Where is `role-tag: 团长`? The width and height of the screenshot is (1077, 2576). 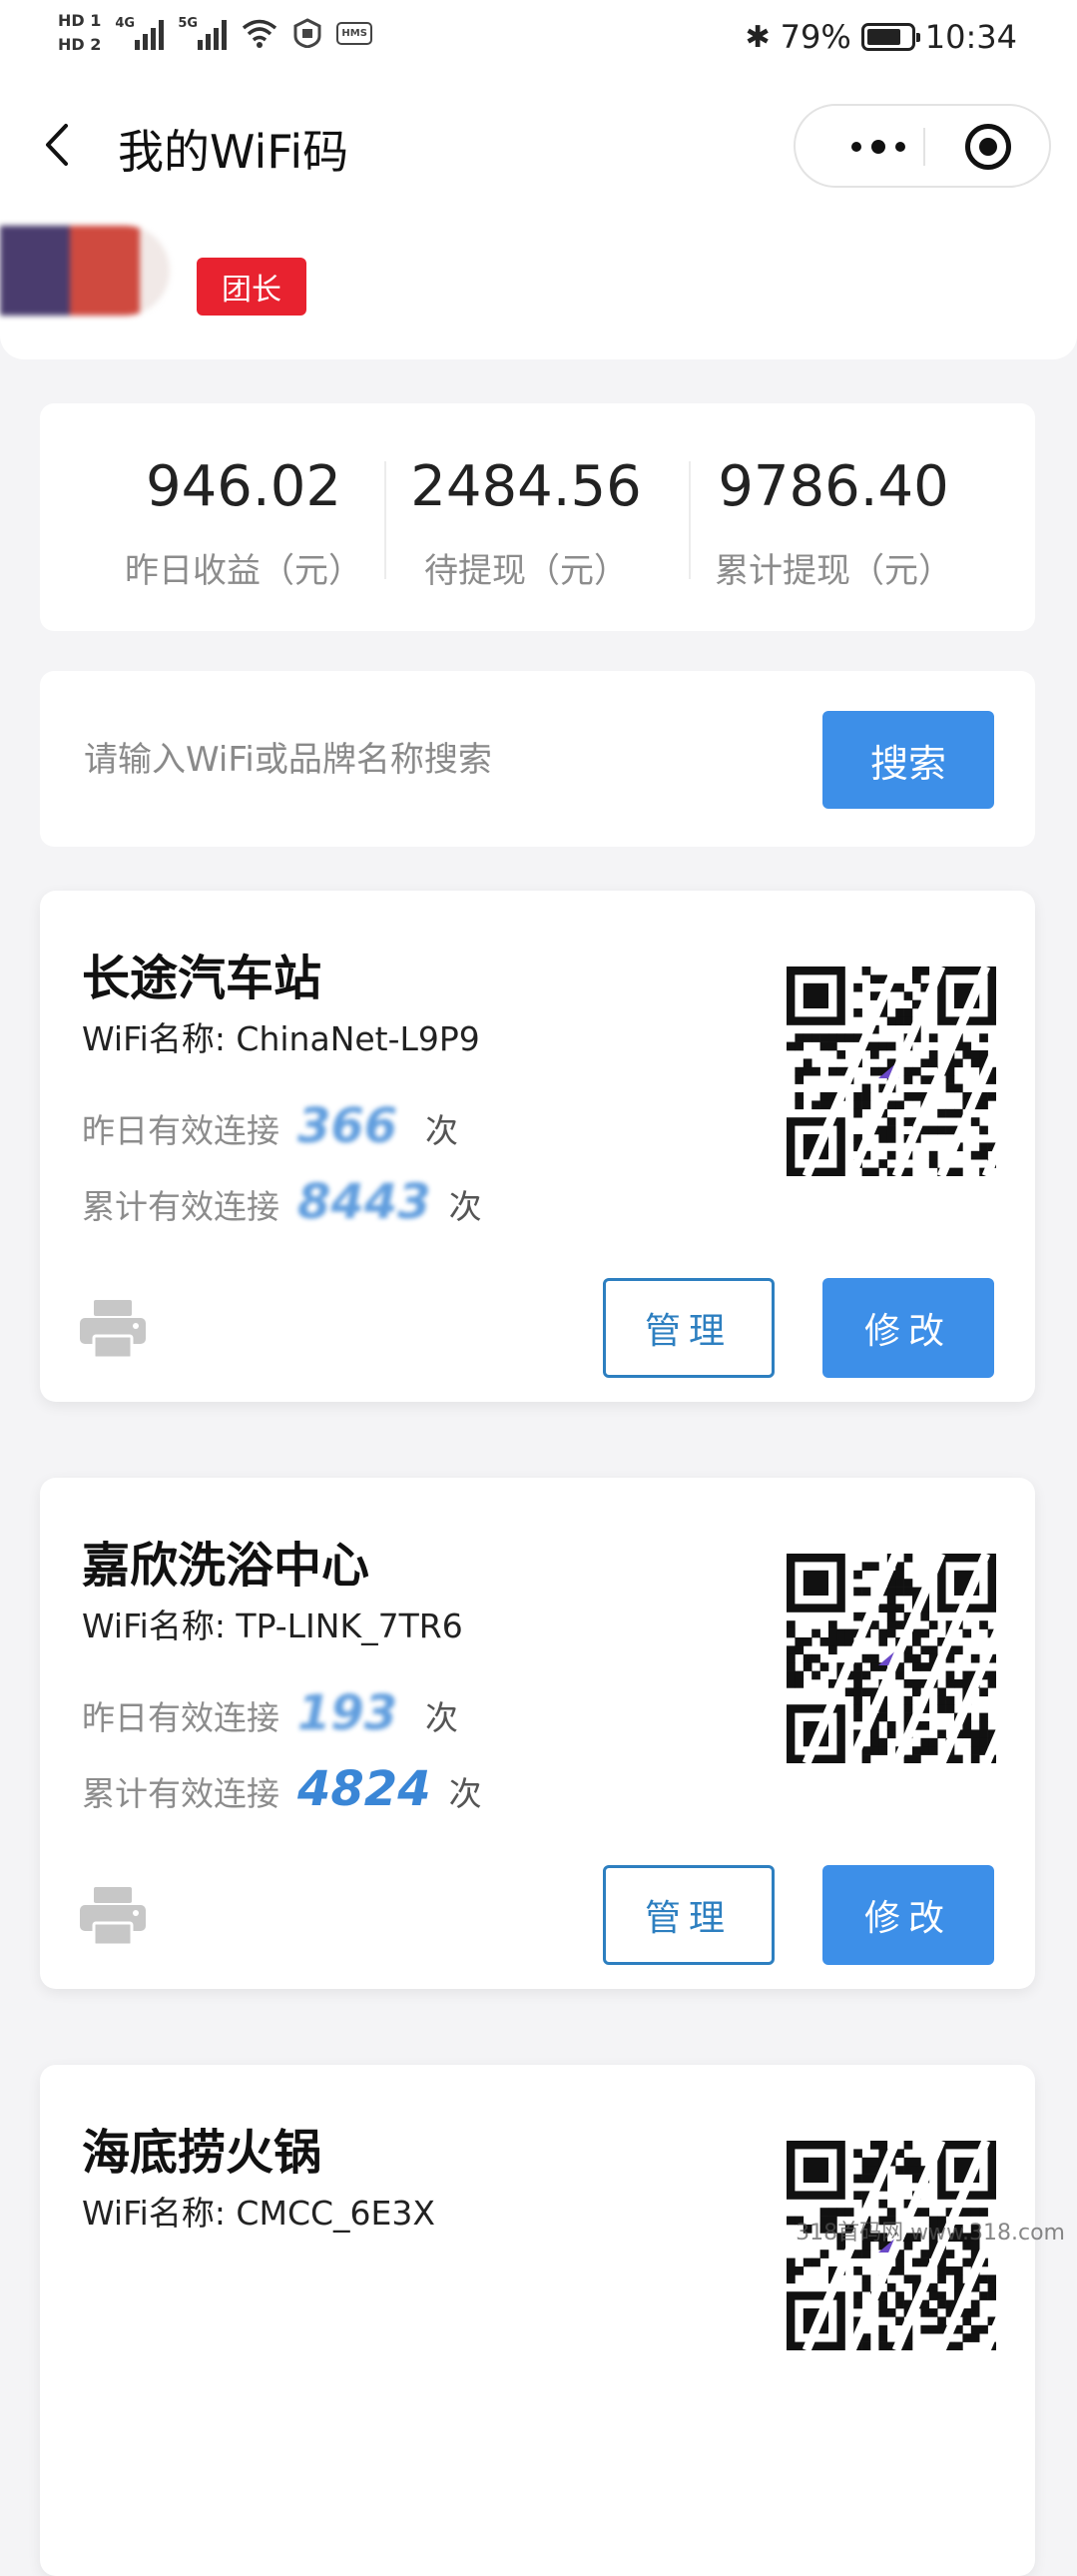 role-tag: 团长 is located at coordinates (252, 287).